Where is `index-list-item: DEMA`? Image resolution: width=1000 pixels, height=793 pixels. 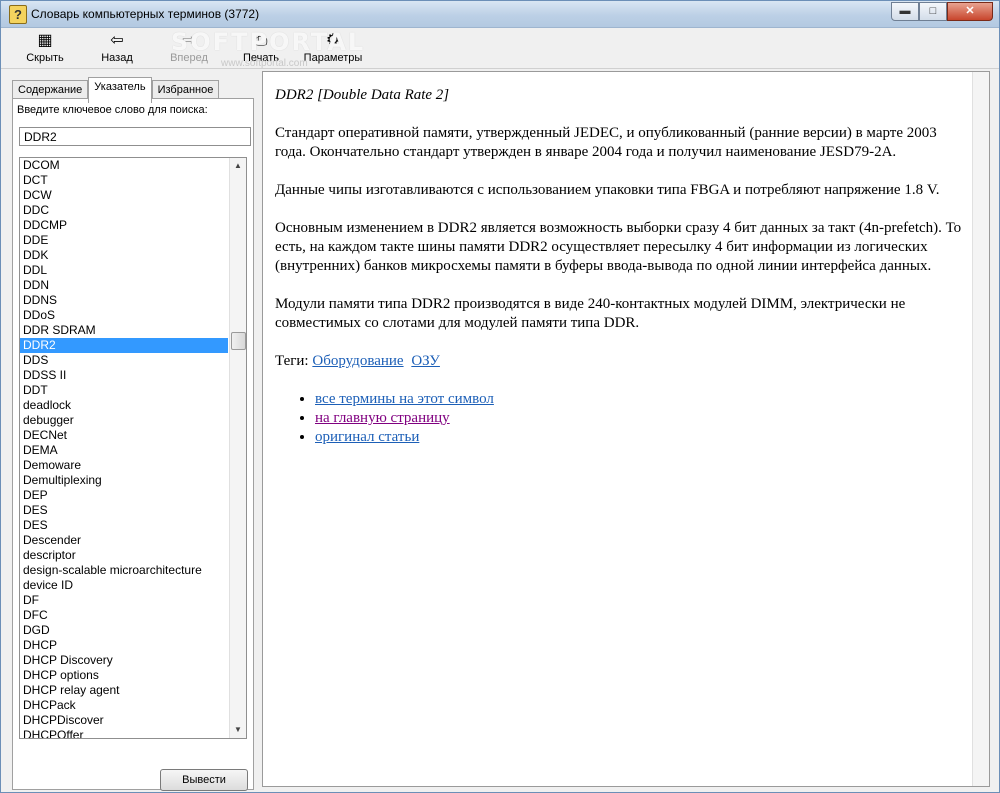 index-list-item: DEMA is located at coordinates (124, 450).